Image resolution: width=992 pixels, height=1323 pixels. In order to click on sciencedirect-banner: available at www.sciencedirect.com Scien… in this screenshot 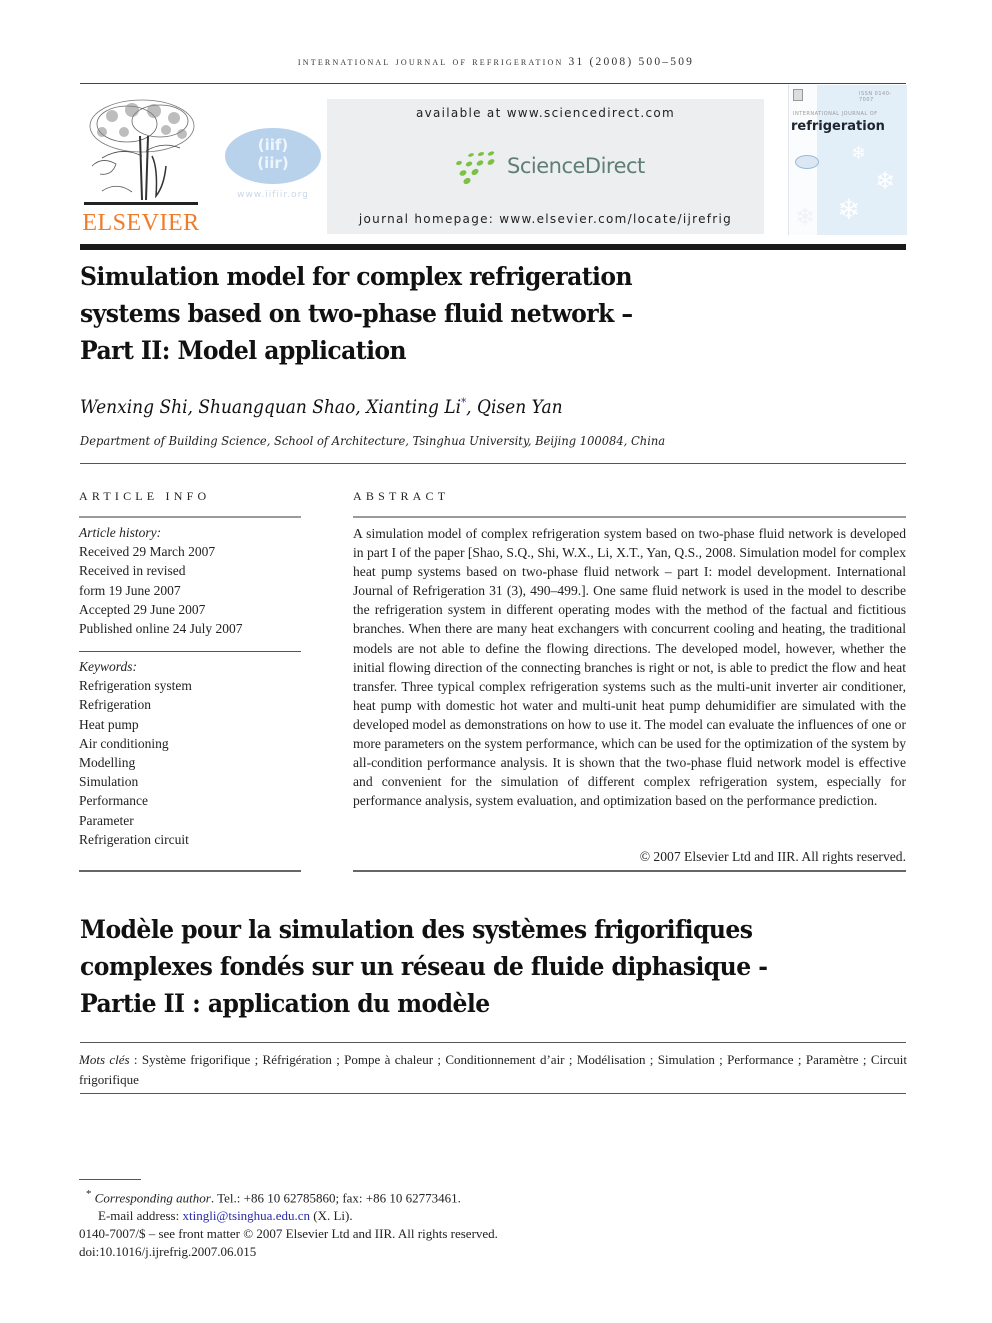, I will do `click(545, 166)`.